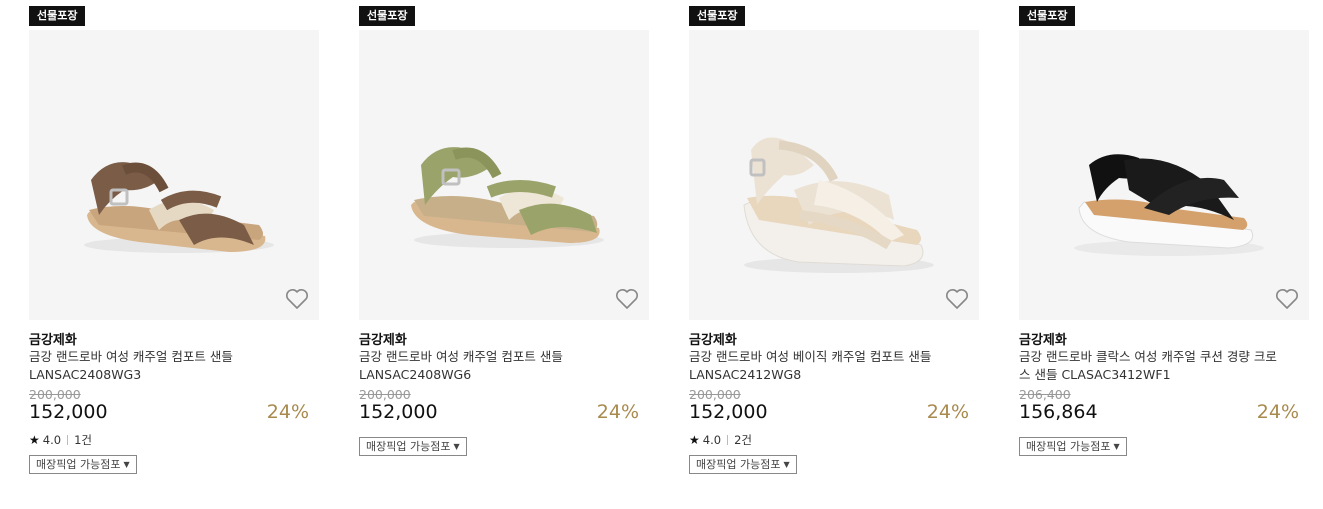 This screenshot has width=1323, height=509. I want to click on product-name: 금강 랜드로바 여성 캐주얼 컴포트 샌들 LANSAC2408WG6, so click(489, 366).